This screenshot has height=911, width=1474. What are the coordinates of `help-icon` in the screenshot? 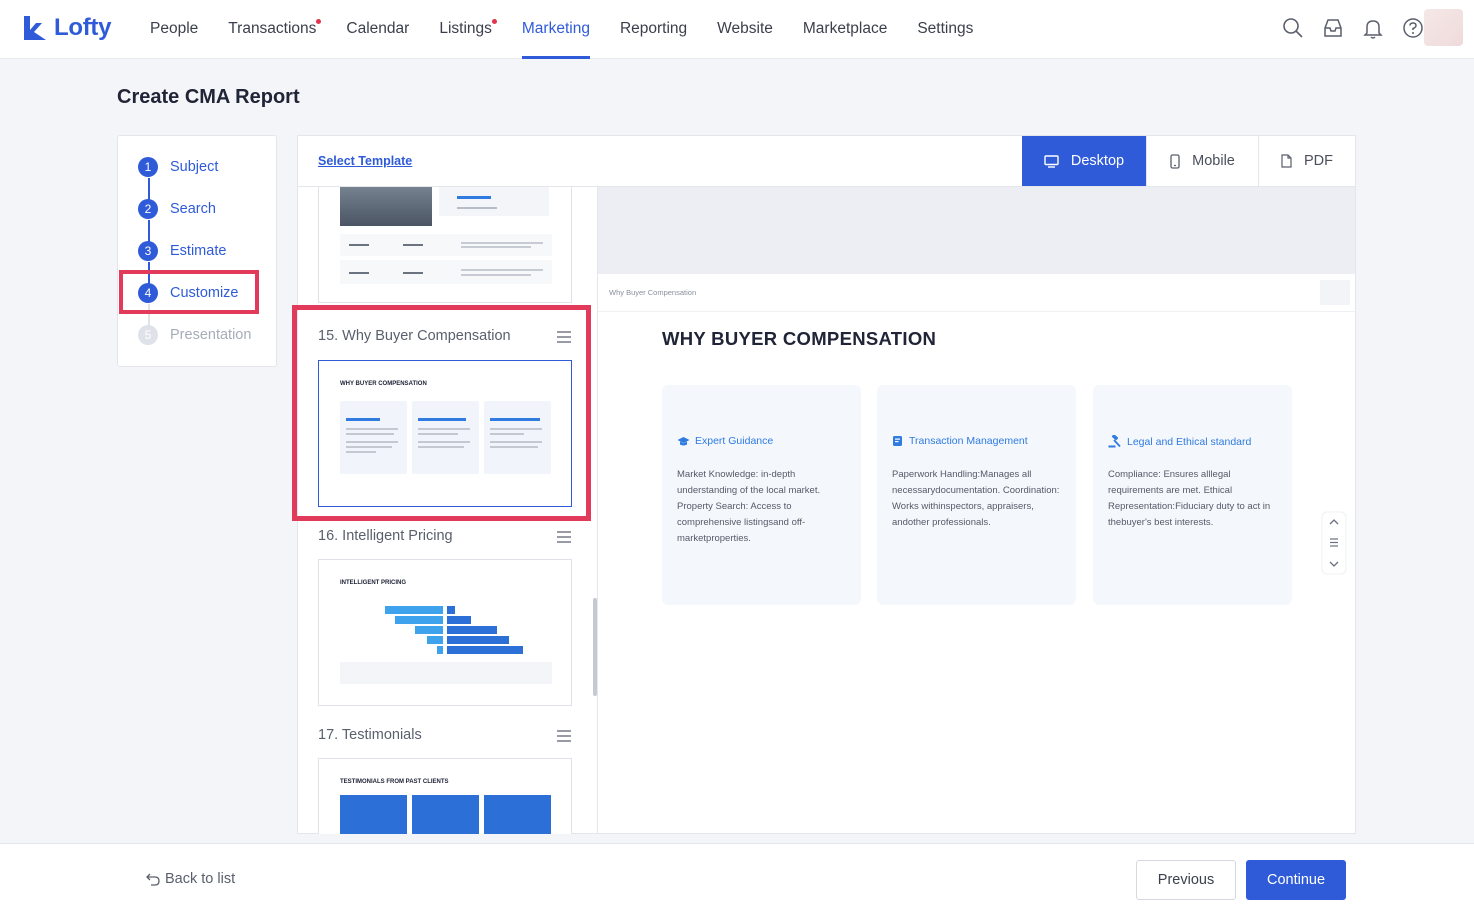 It's located at (1413, 28).